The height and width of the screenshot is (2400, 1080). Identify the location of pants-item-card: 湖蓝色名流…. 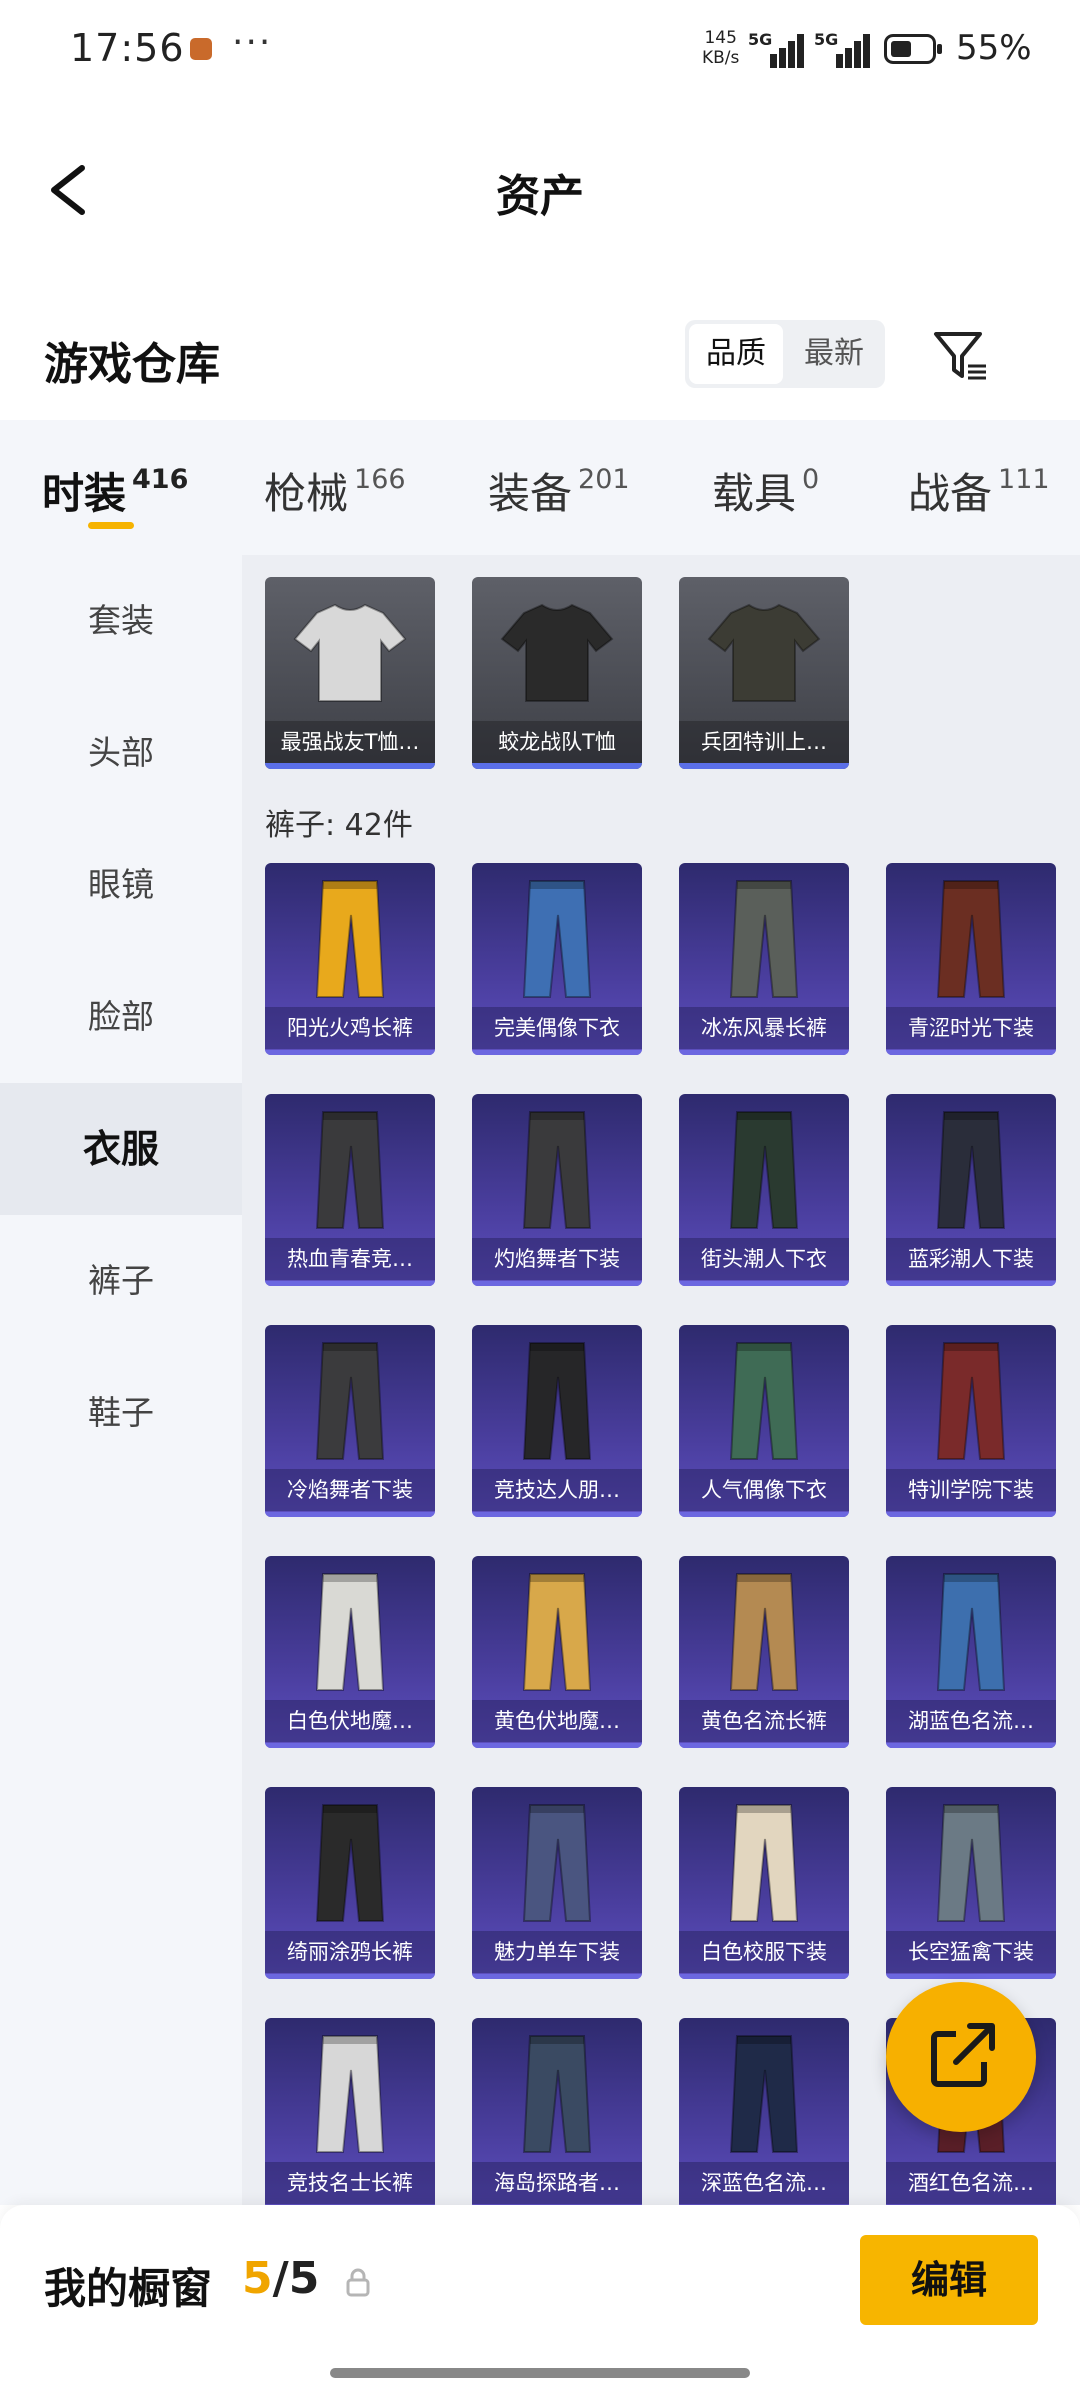
(971, 1652).